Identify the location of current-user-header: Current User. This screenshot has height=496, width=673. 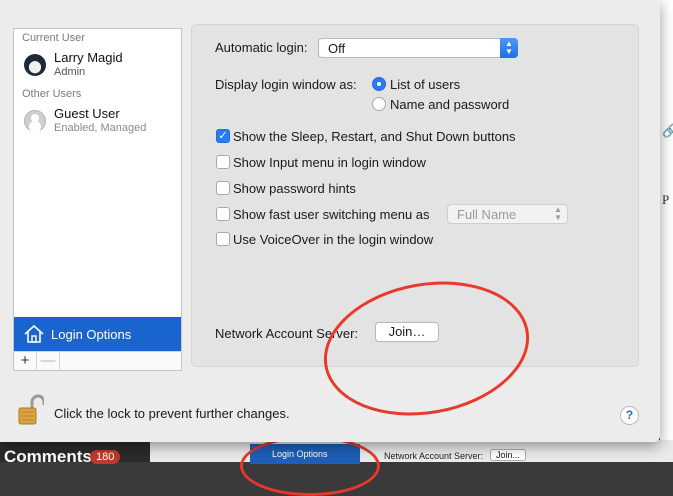
(53, 38).